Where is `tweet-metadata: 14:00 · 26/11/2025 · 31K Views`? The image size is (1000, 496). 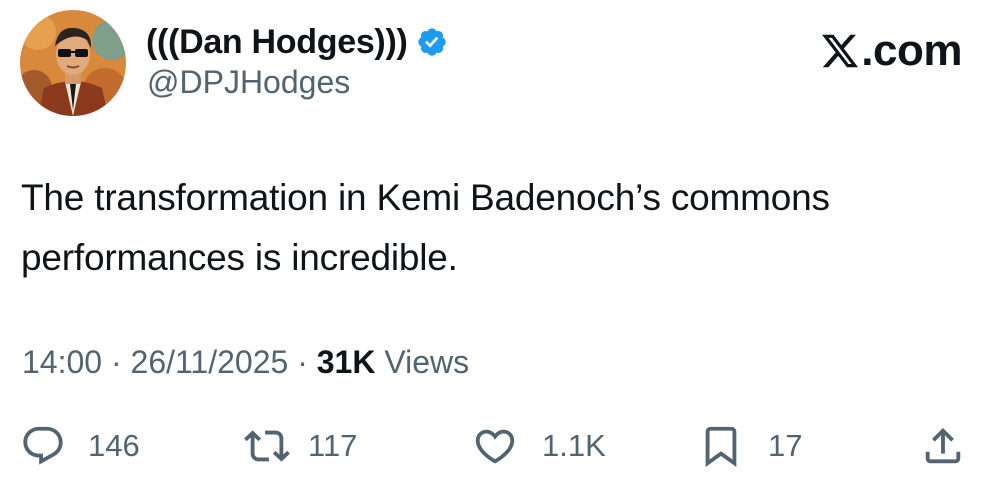
tweet-metadata: 14:00 · 26/11/2025 · 31K Views is located at coordinates (245, 362).